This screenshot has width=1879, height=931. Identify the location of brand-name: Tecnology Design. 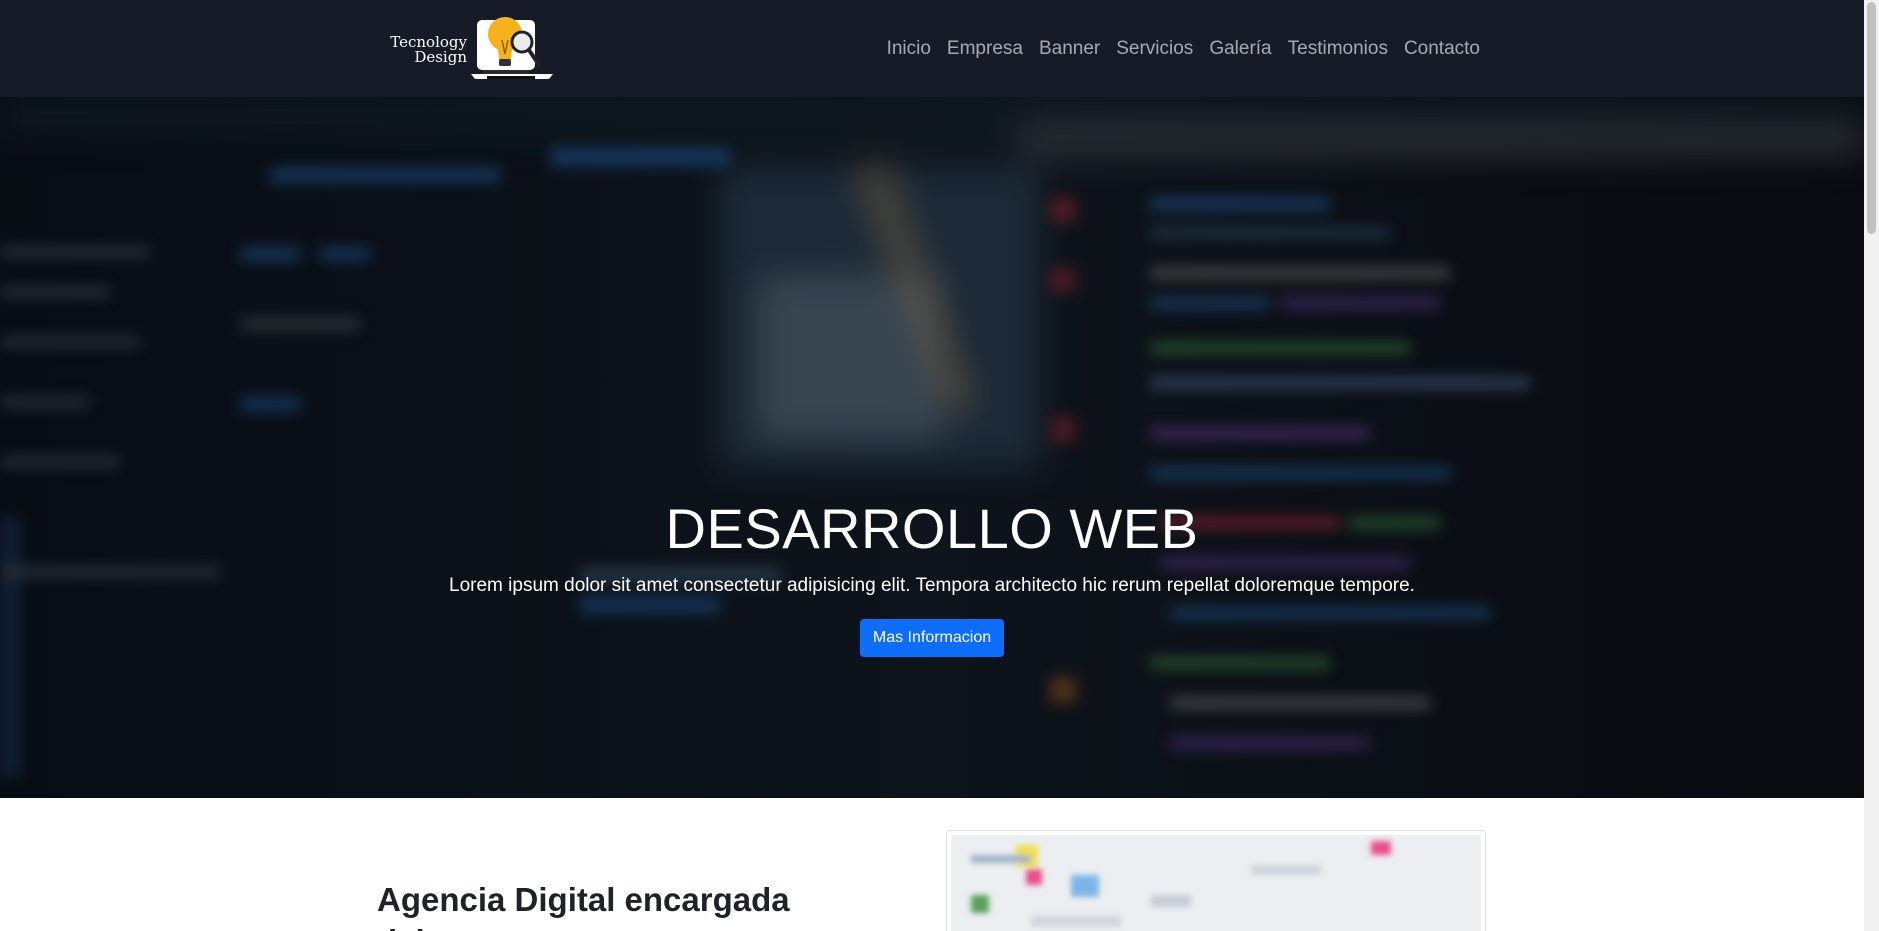
(425, 50).